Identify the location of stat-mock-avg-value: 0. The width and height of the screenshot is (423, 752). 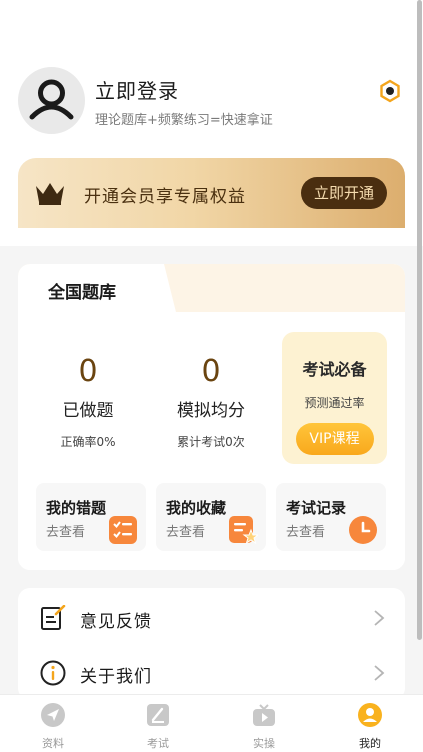
(211, 371).